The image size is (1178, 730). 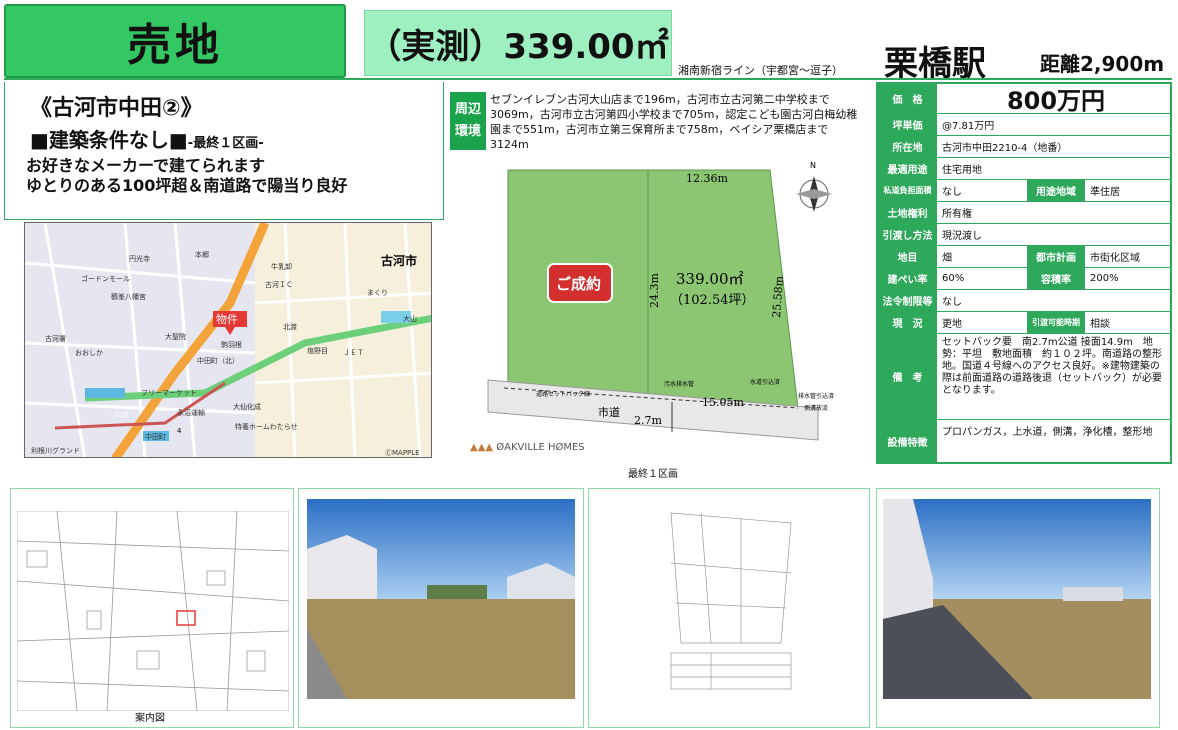 I want to click on spec-value: 60%, so click(x=953, y=278).